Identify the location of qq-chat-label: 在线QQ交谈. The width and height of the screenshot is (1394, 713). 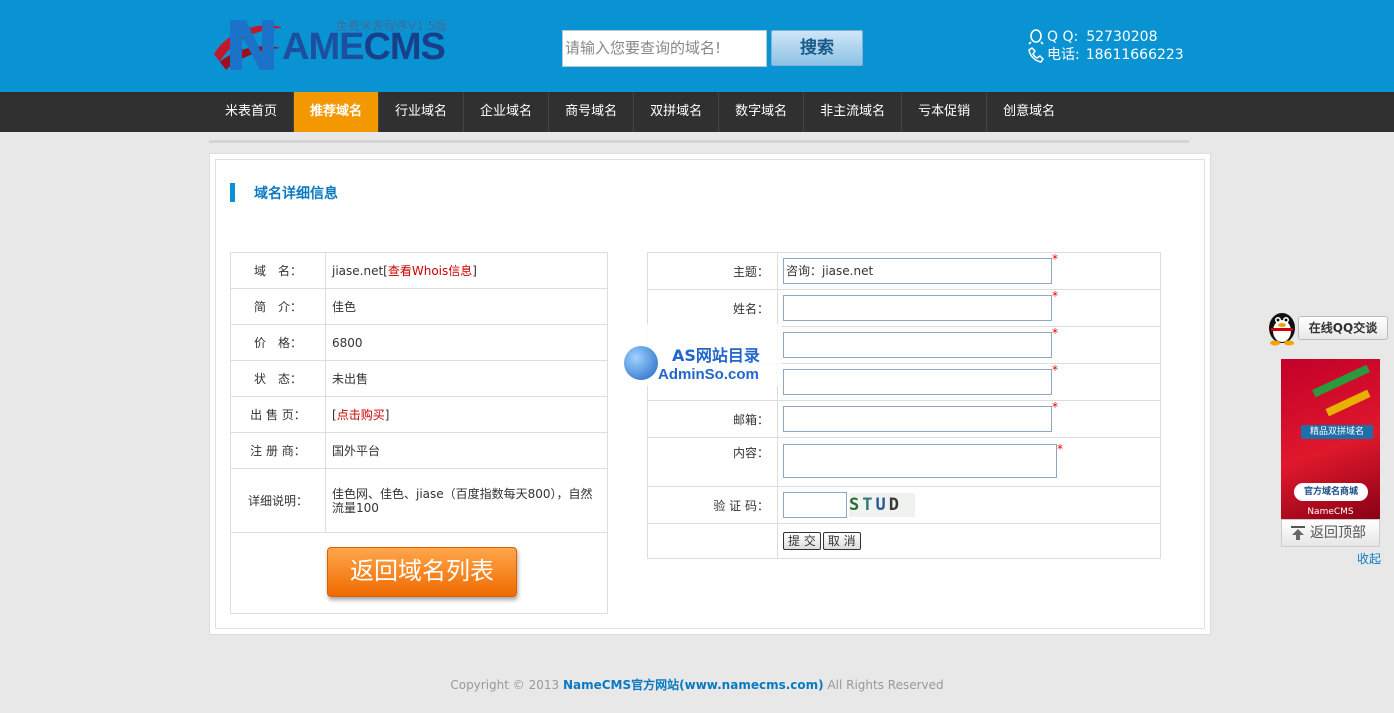
(1343, 328).